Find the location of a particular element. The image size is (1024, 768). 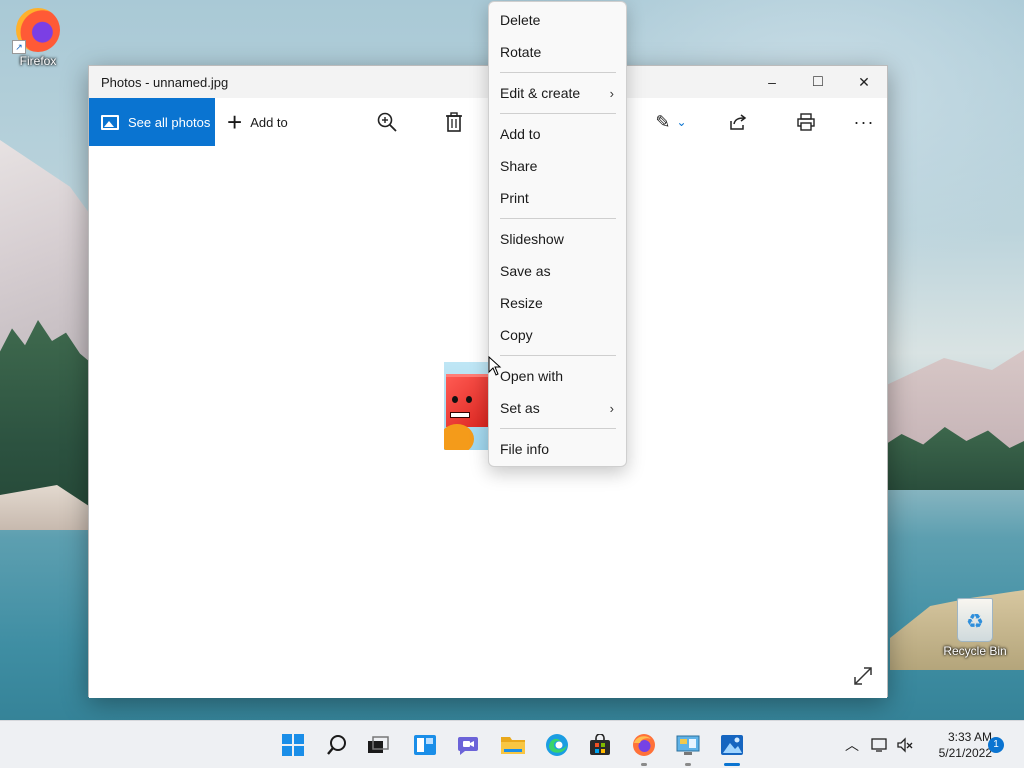

close-button: ✕ is located at coordinates (864, 82).